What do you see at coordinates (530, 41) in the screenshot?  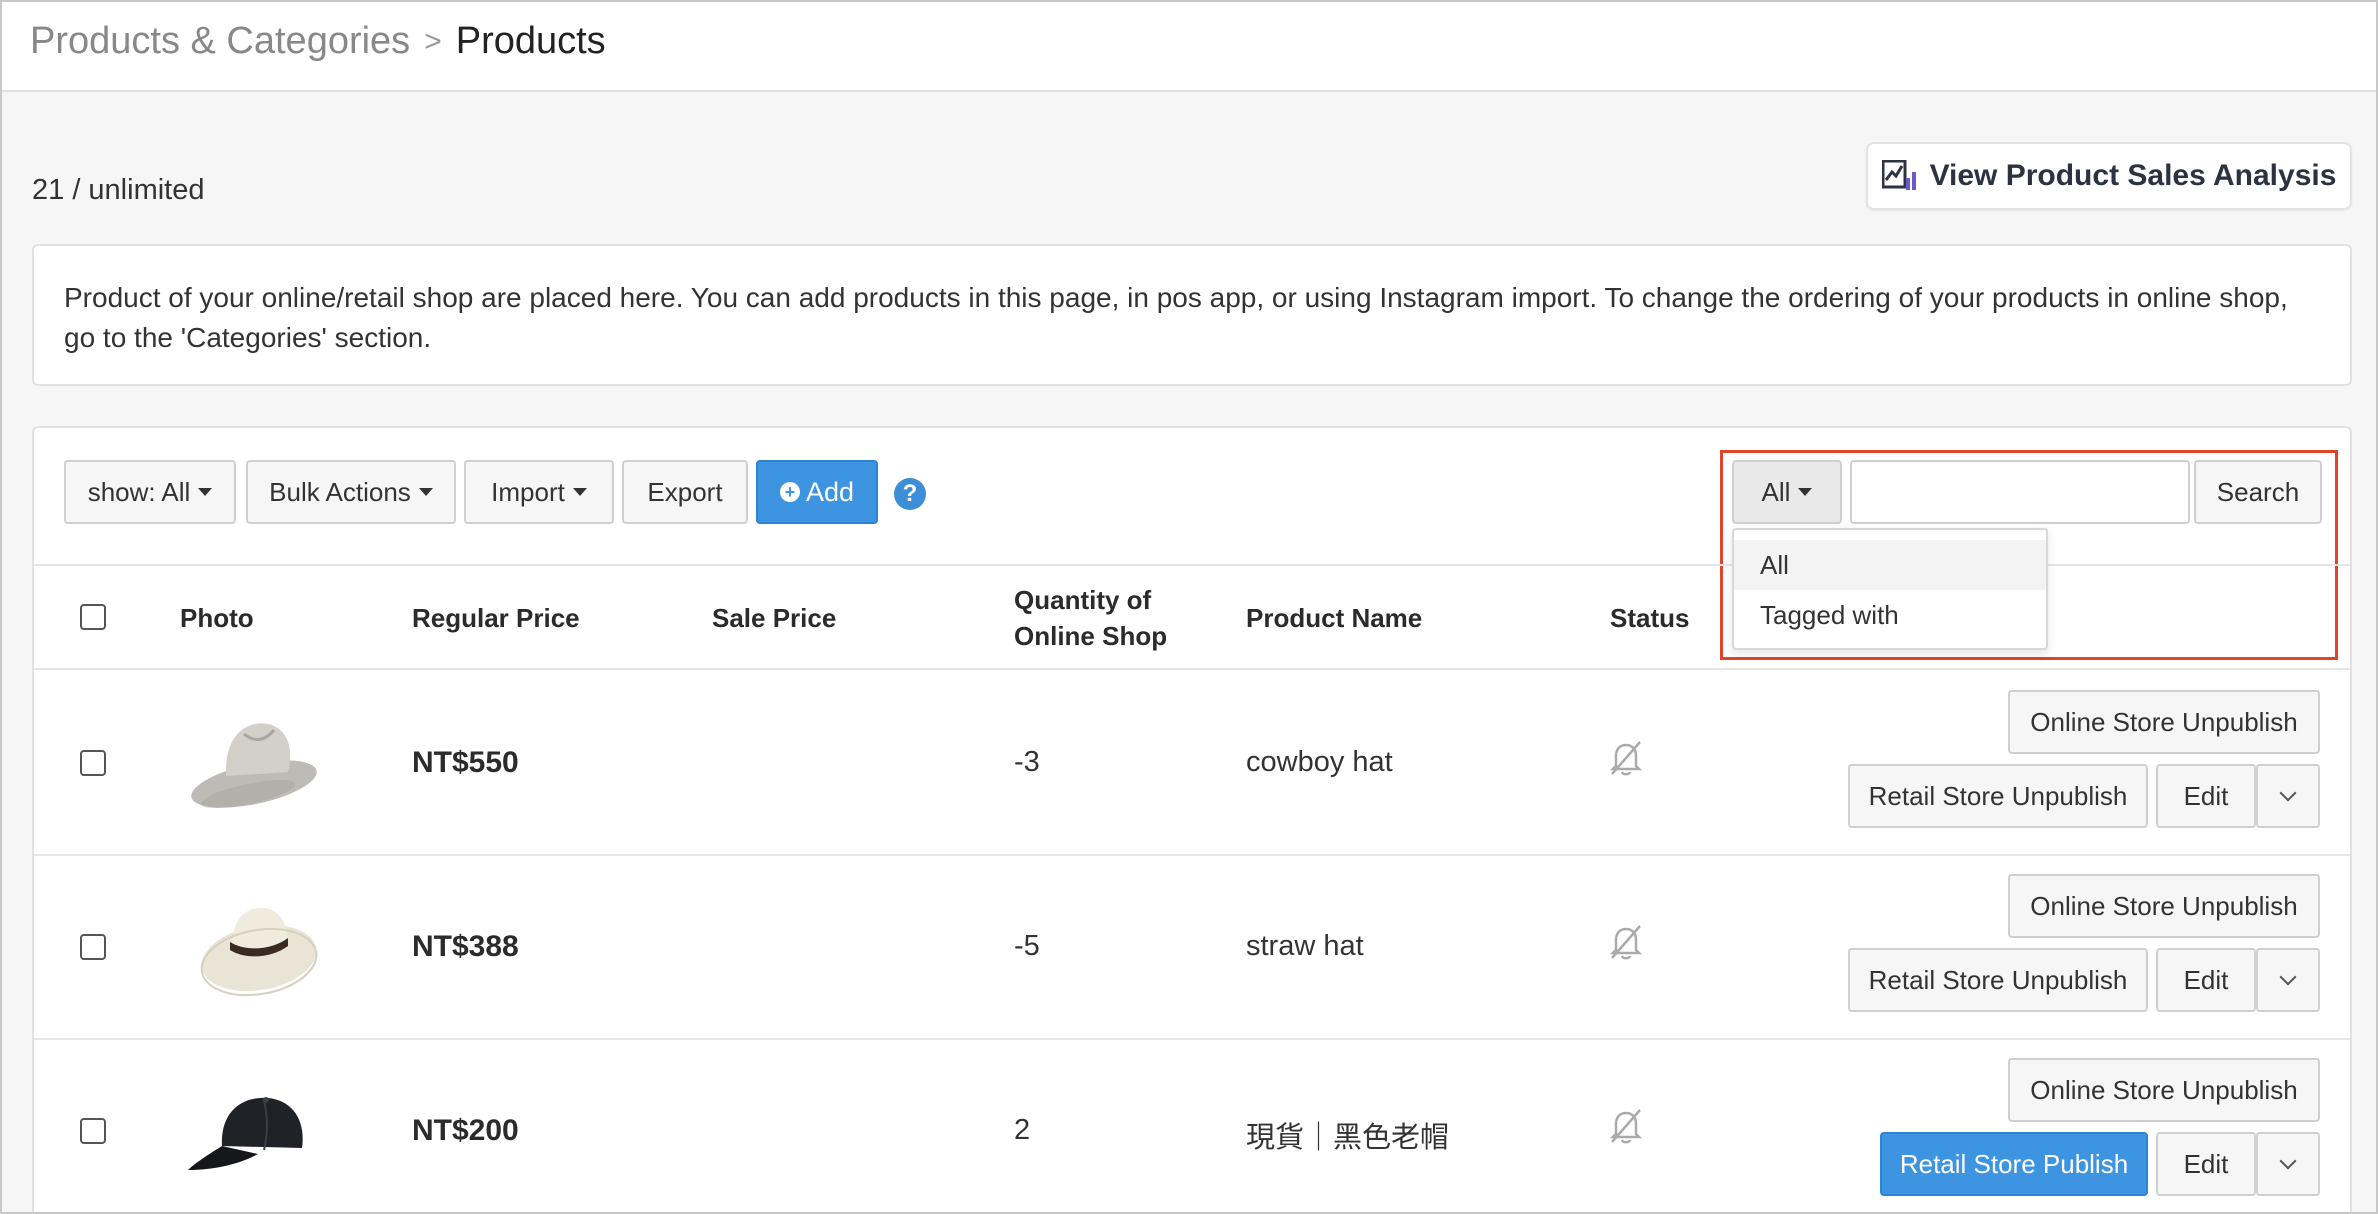 I see `page-title: Products` at bounding box center [530, 41].